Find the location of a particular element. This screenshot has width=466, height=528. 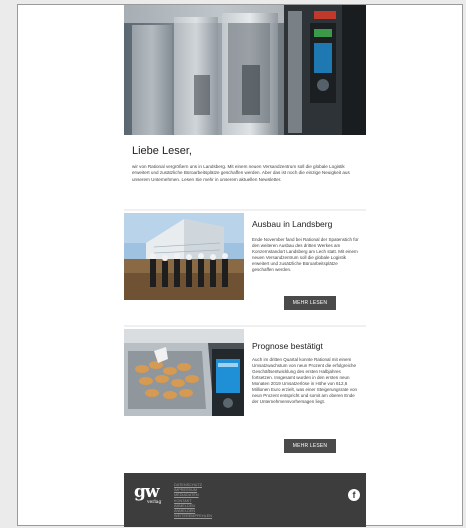

article-2-image is located at coordinates (184, 372).